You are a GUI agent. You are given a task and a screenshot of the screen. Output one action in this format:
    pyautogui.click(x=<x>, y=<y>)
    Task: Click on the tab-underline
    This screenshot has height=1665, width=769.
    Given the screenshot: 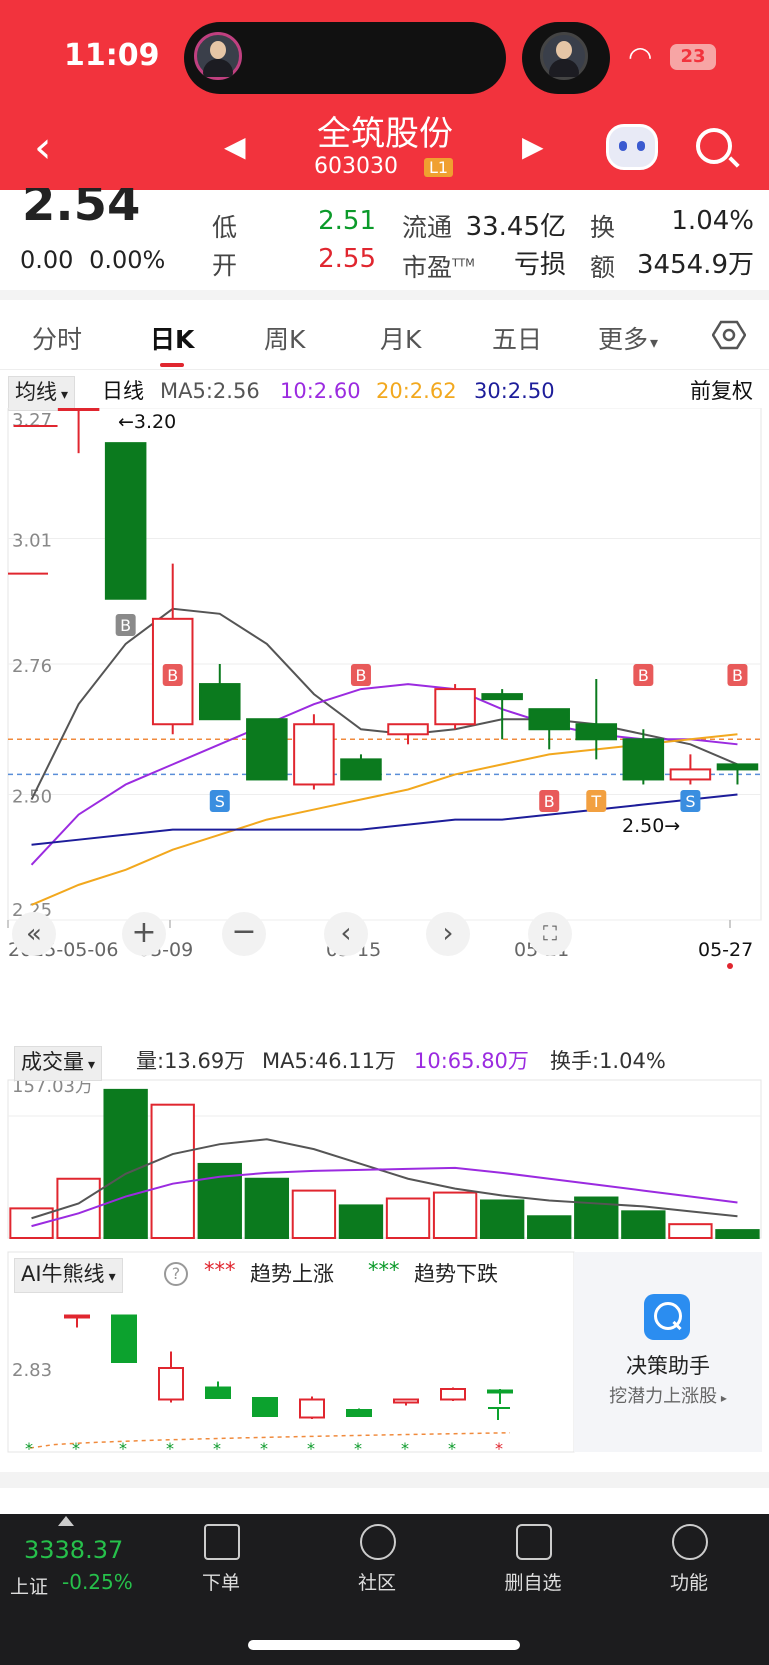 What is the action you would take?
    pyautogui.click(x=172, y=365)
    